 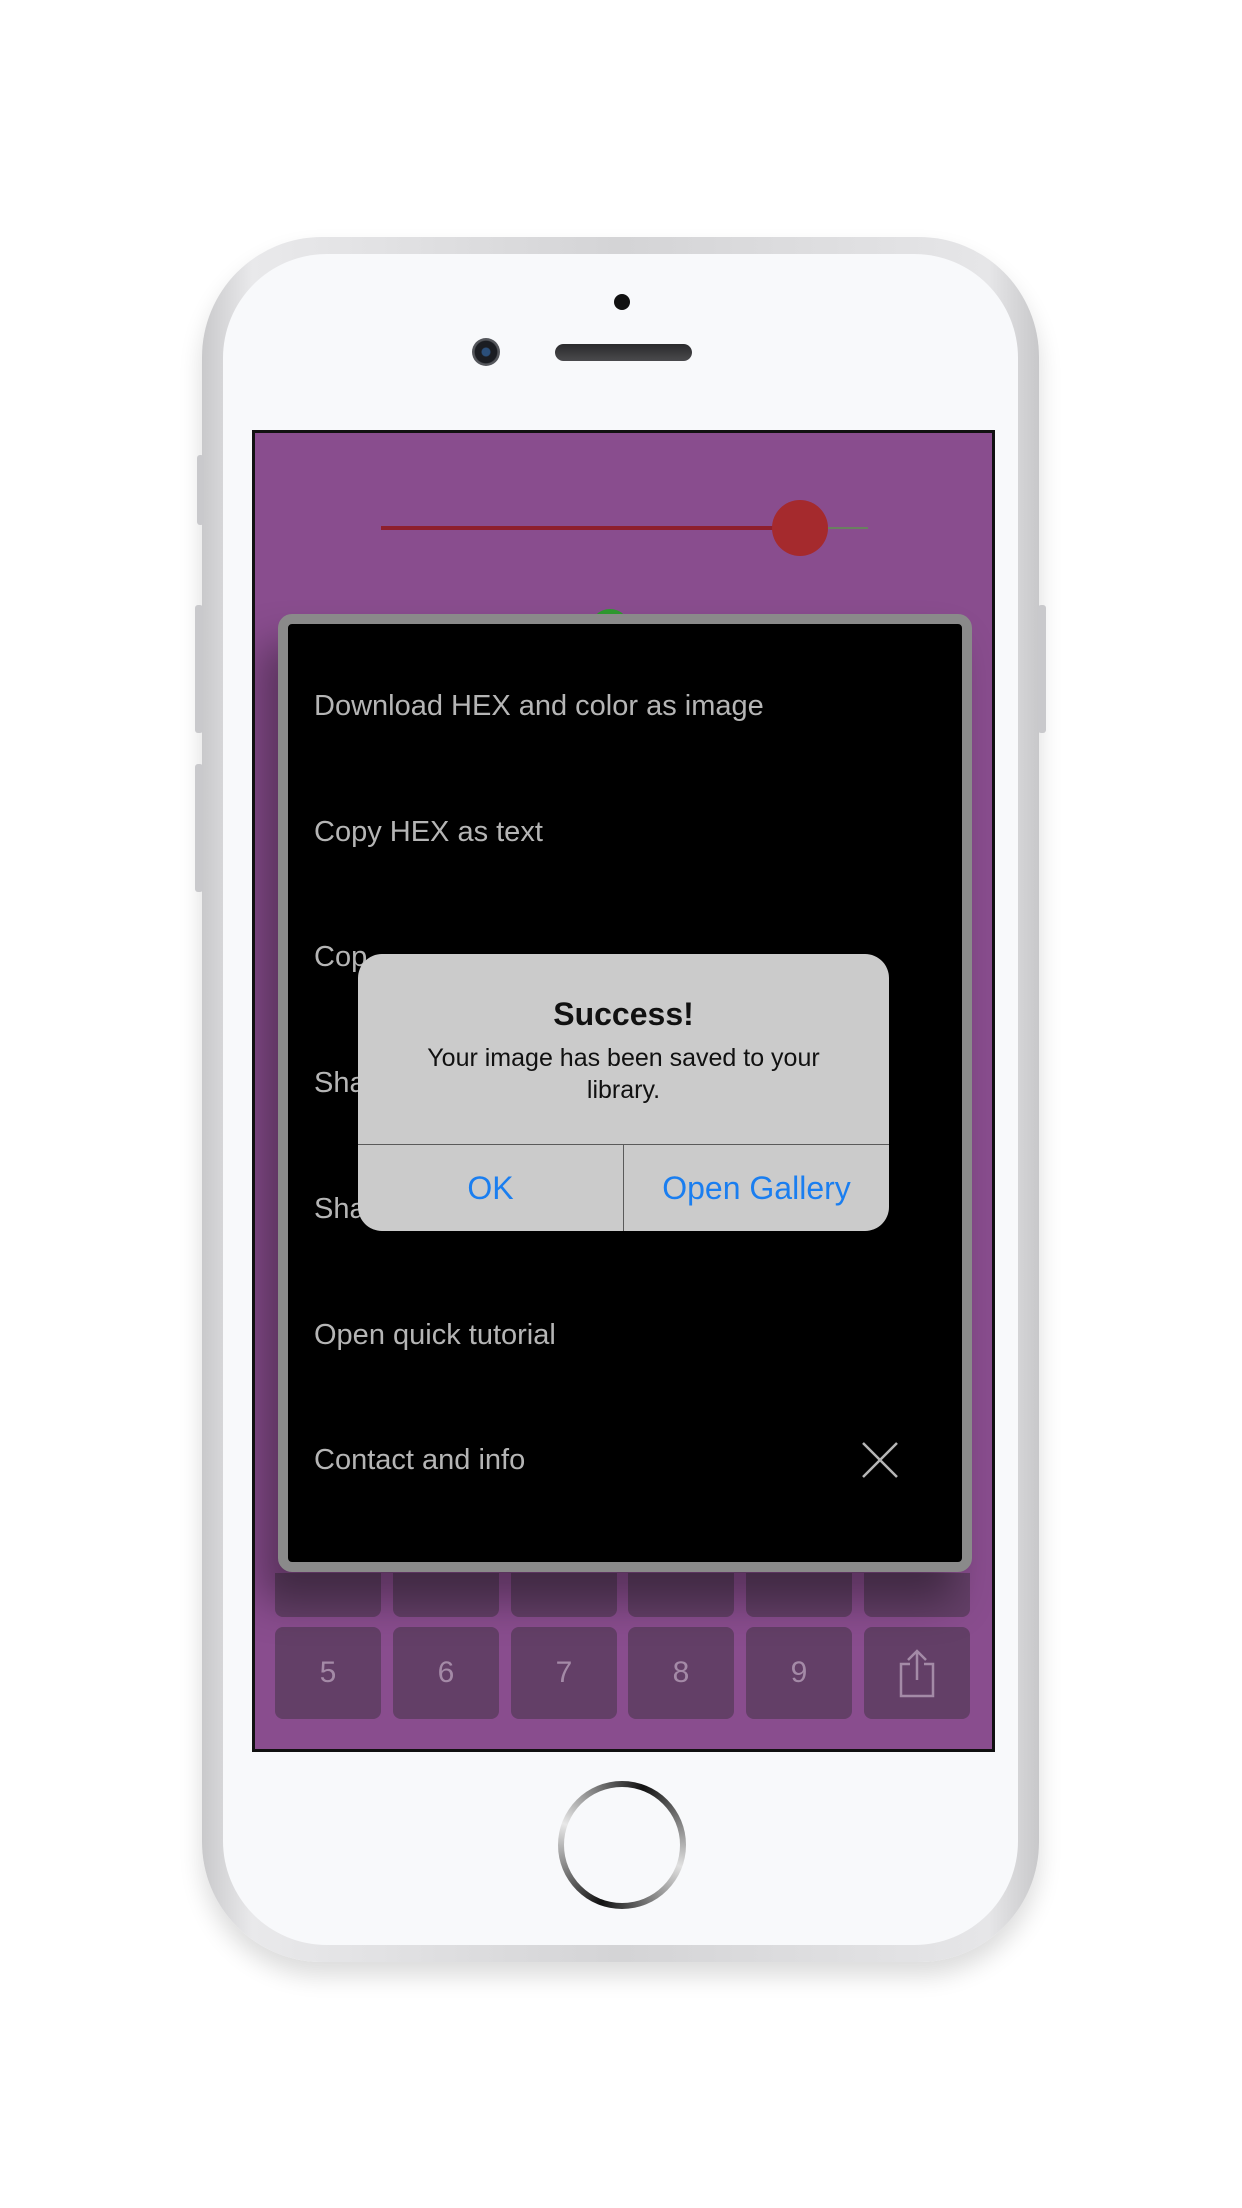 I want to click on menu-item-contact-info: Contact and info, so click(x=419, y=1460).